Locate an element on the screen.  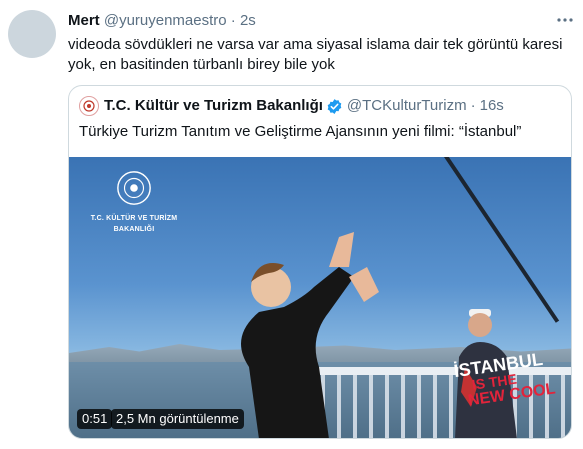
ministry-logo: T.C. KÜLTÜR VE TURİZM BAKANLIĞI is located at coordinates (134, 201).